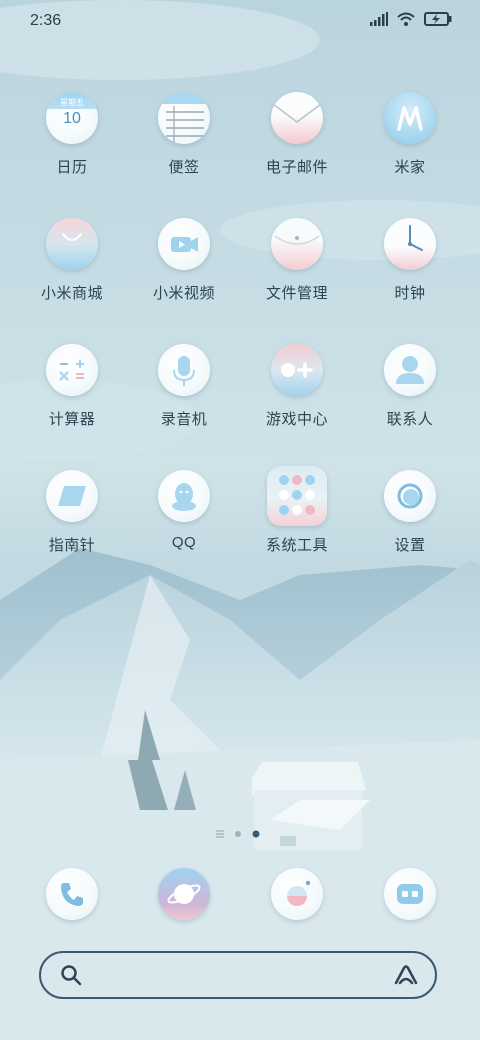  Describe the element at coordinates (184, 244) in the screenshot. I see `video-icon` at that location.